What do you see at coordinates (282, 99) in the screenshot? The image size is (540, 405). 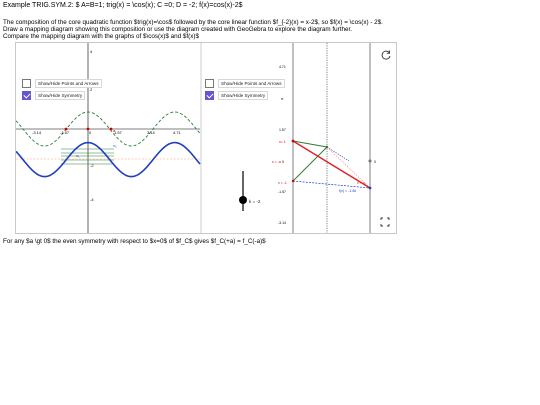 I see `mapping-tick: π` at bounding box center [282, 99].